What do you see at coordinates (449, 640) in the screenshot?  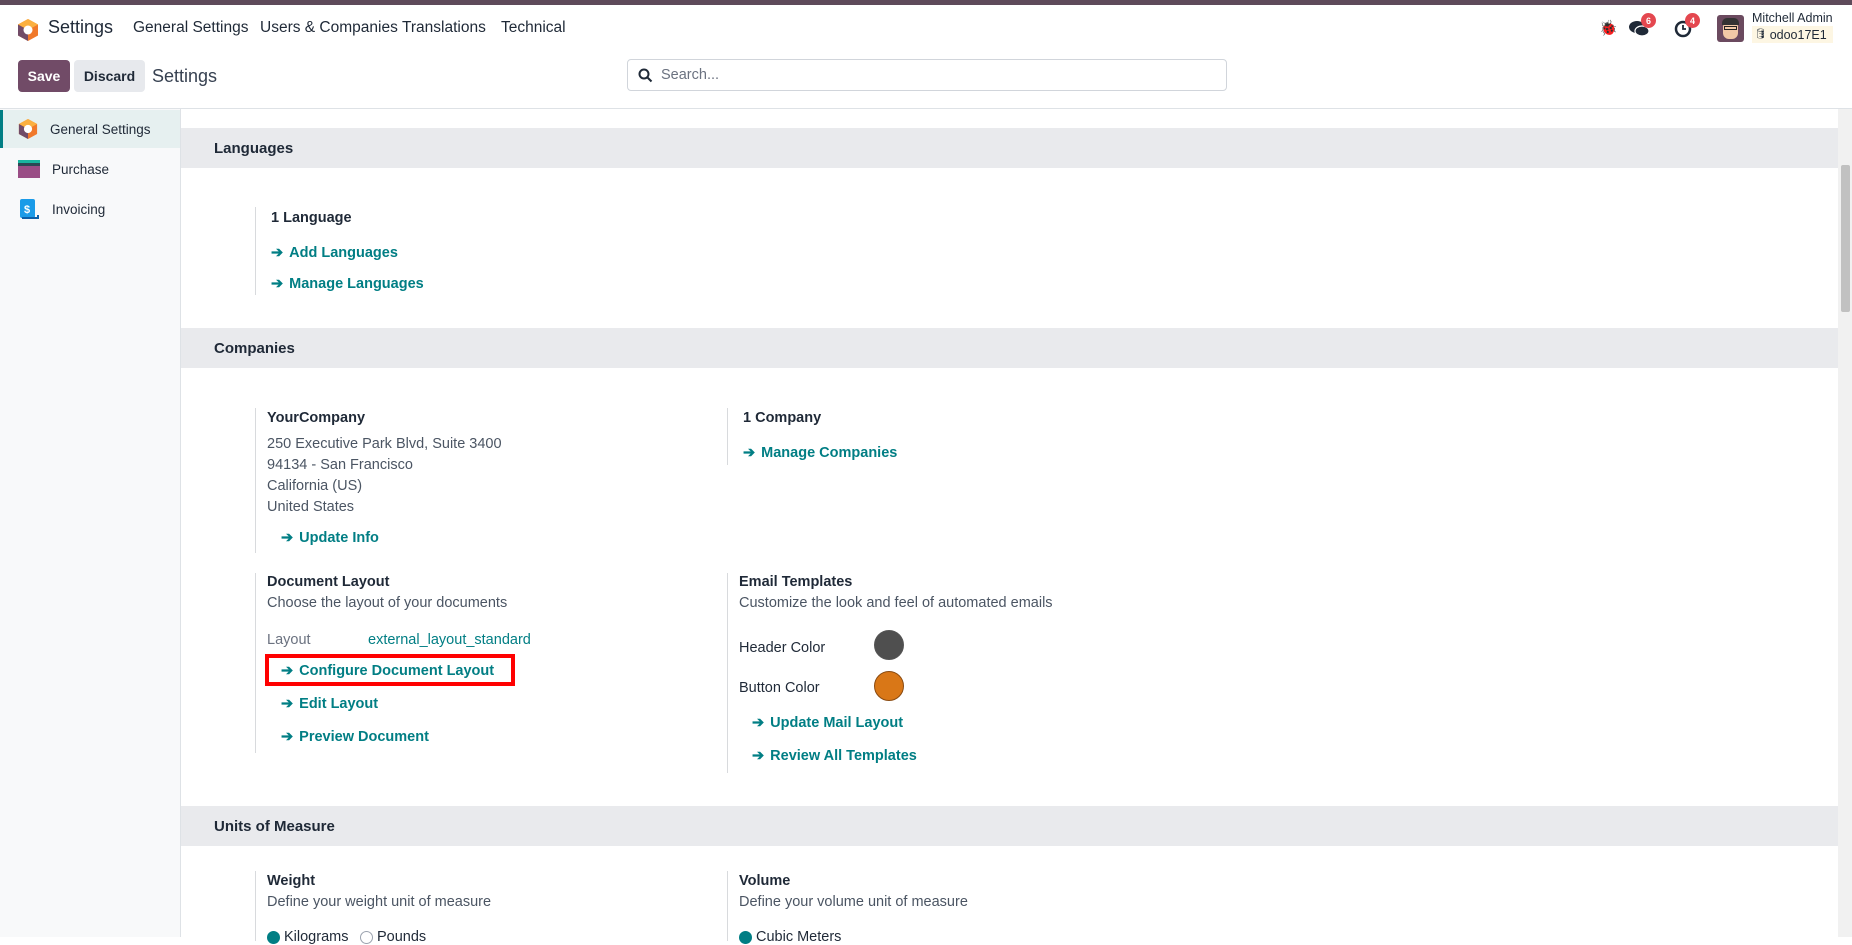 I see `layout-value-link: external_layout_standard` at bounding box center [449, 640].